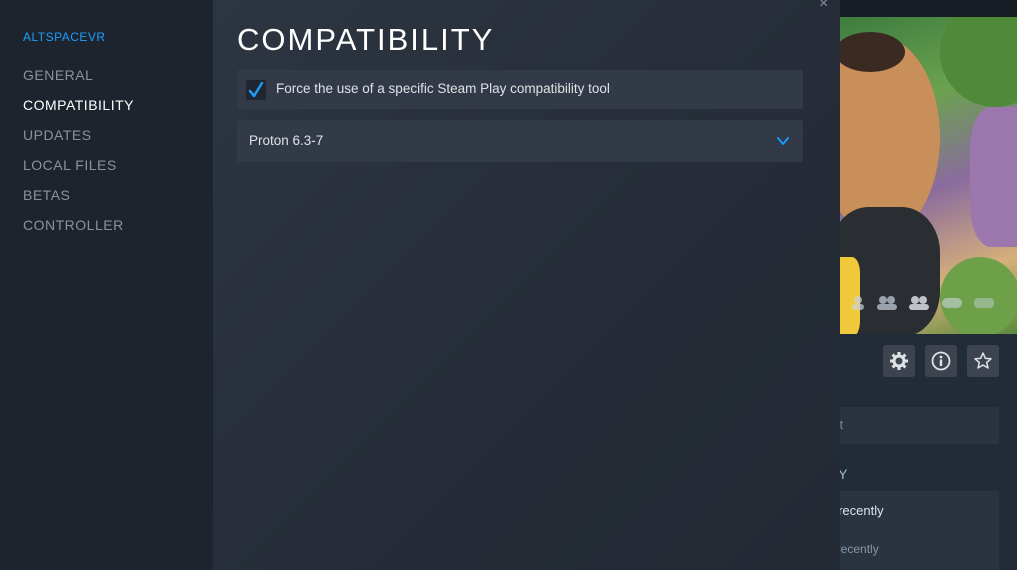 This screenshot has width=1017, height=570. Describe the element at coordinates (78, 105) in the screenshot. I see `nav-item-compatibility: COMPATIBILITY` at that location.